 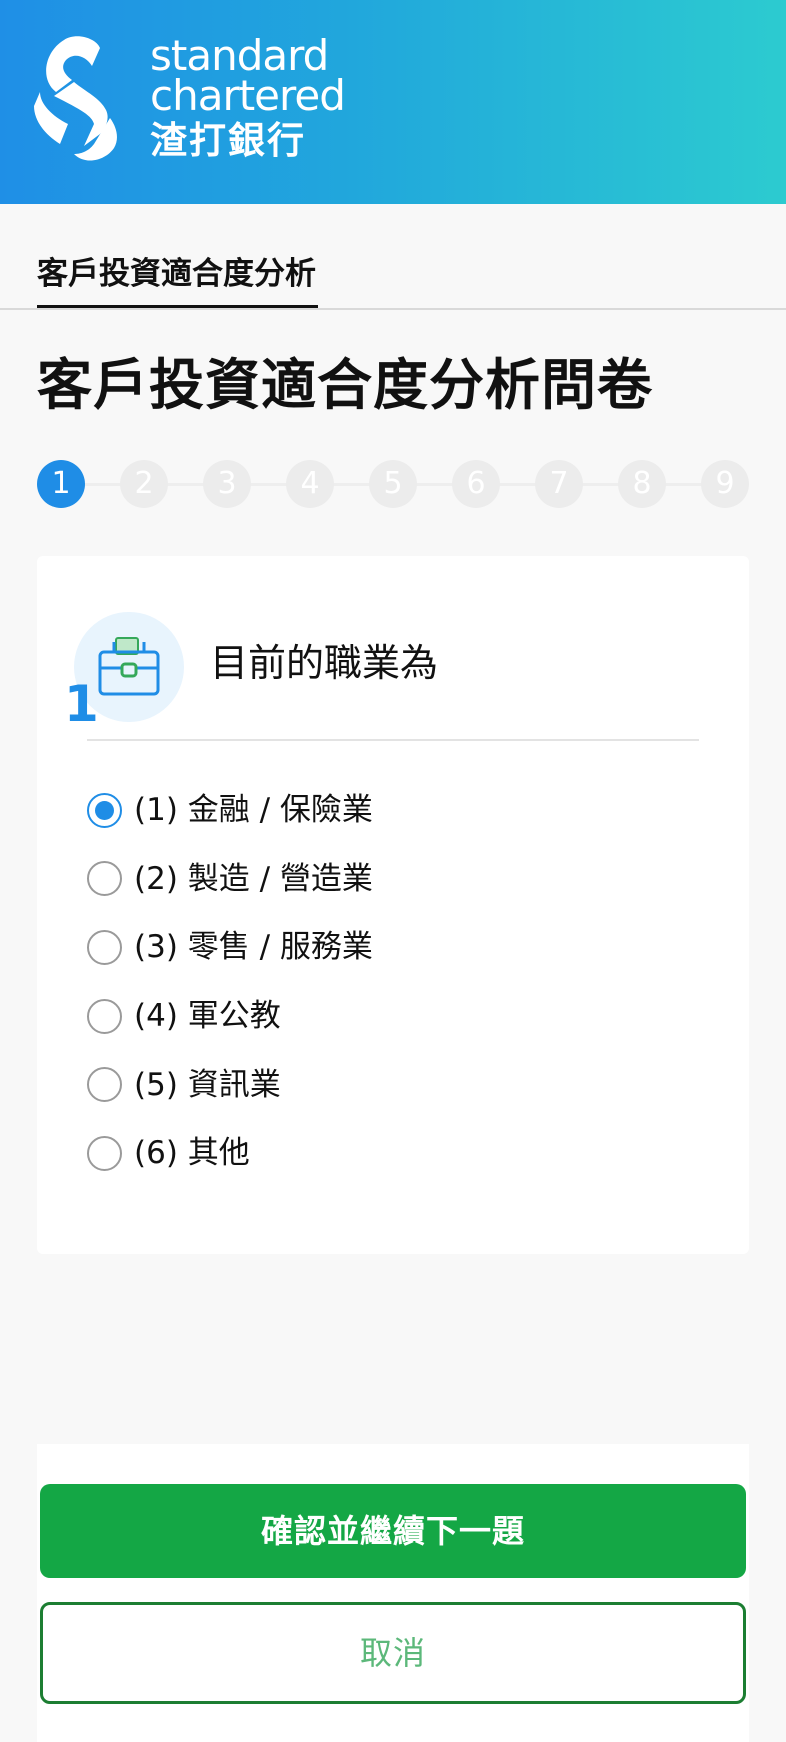 I want to click on step-9: 9, so click(x=725, y=484).